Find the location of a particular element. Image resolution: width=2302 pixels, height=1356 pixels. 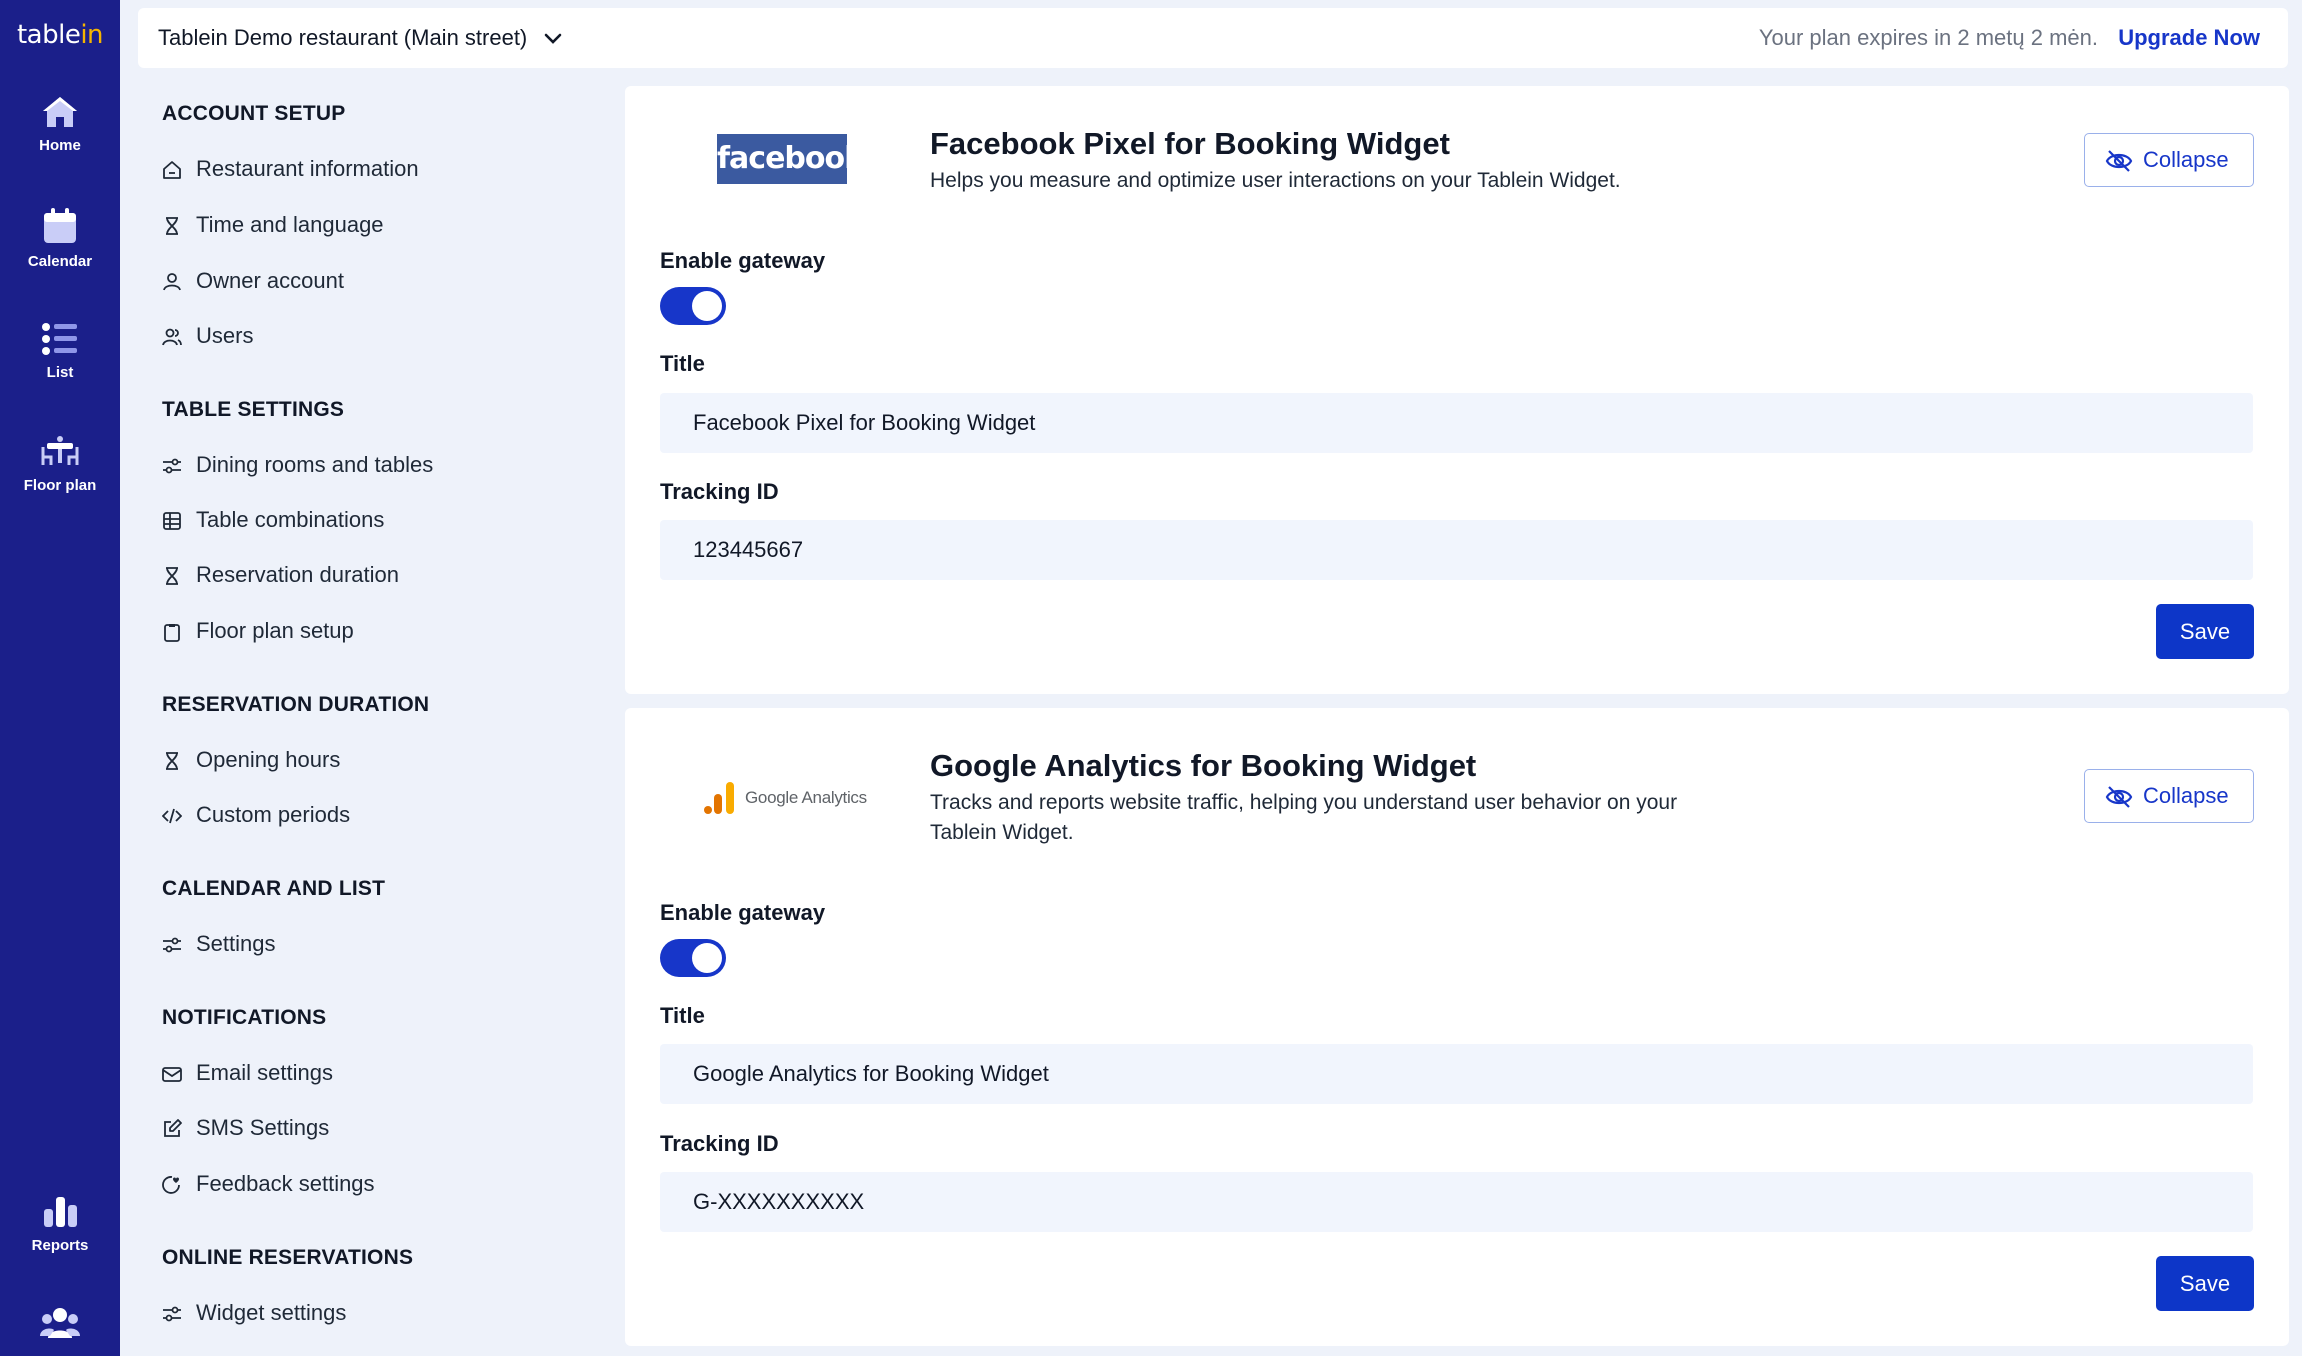

edit-icon is located at coordinates (173, 1128).